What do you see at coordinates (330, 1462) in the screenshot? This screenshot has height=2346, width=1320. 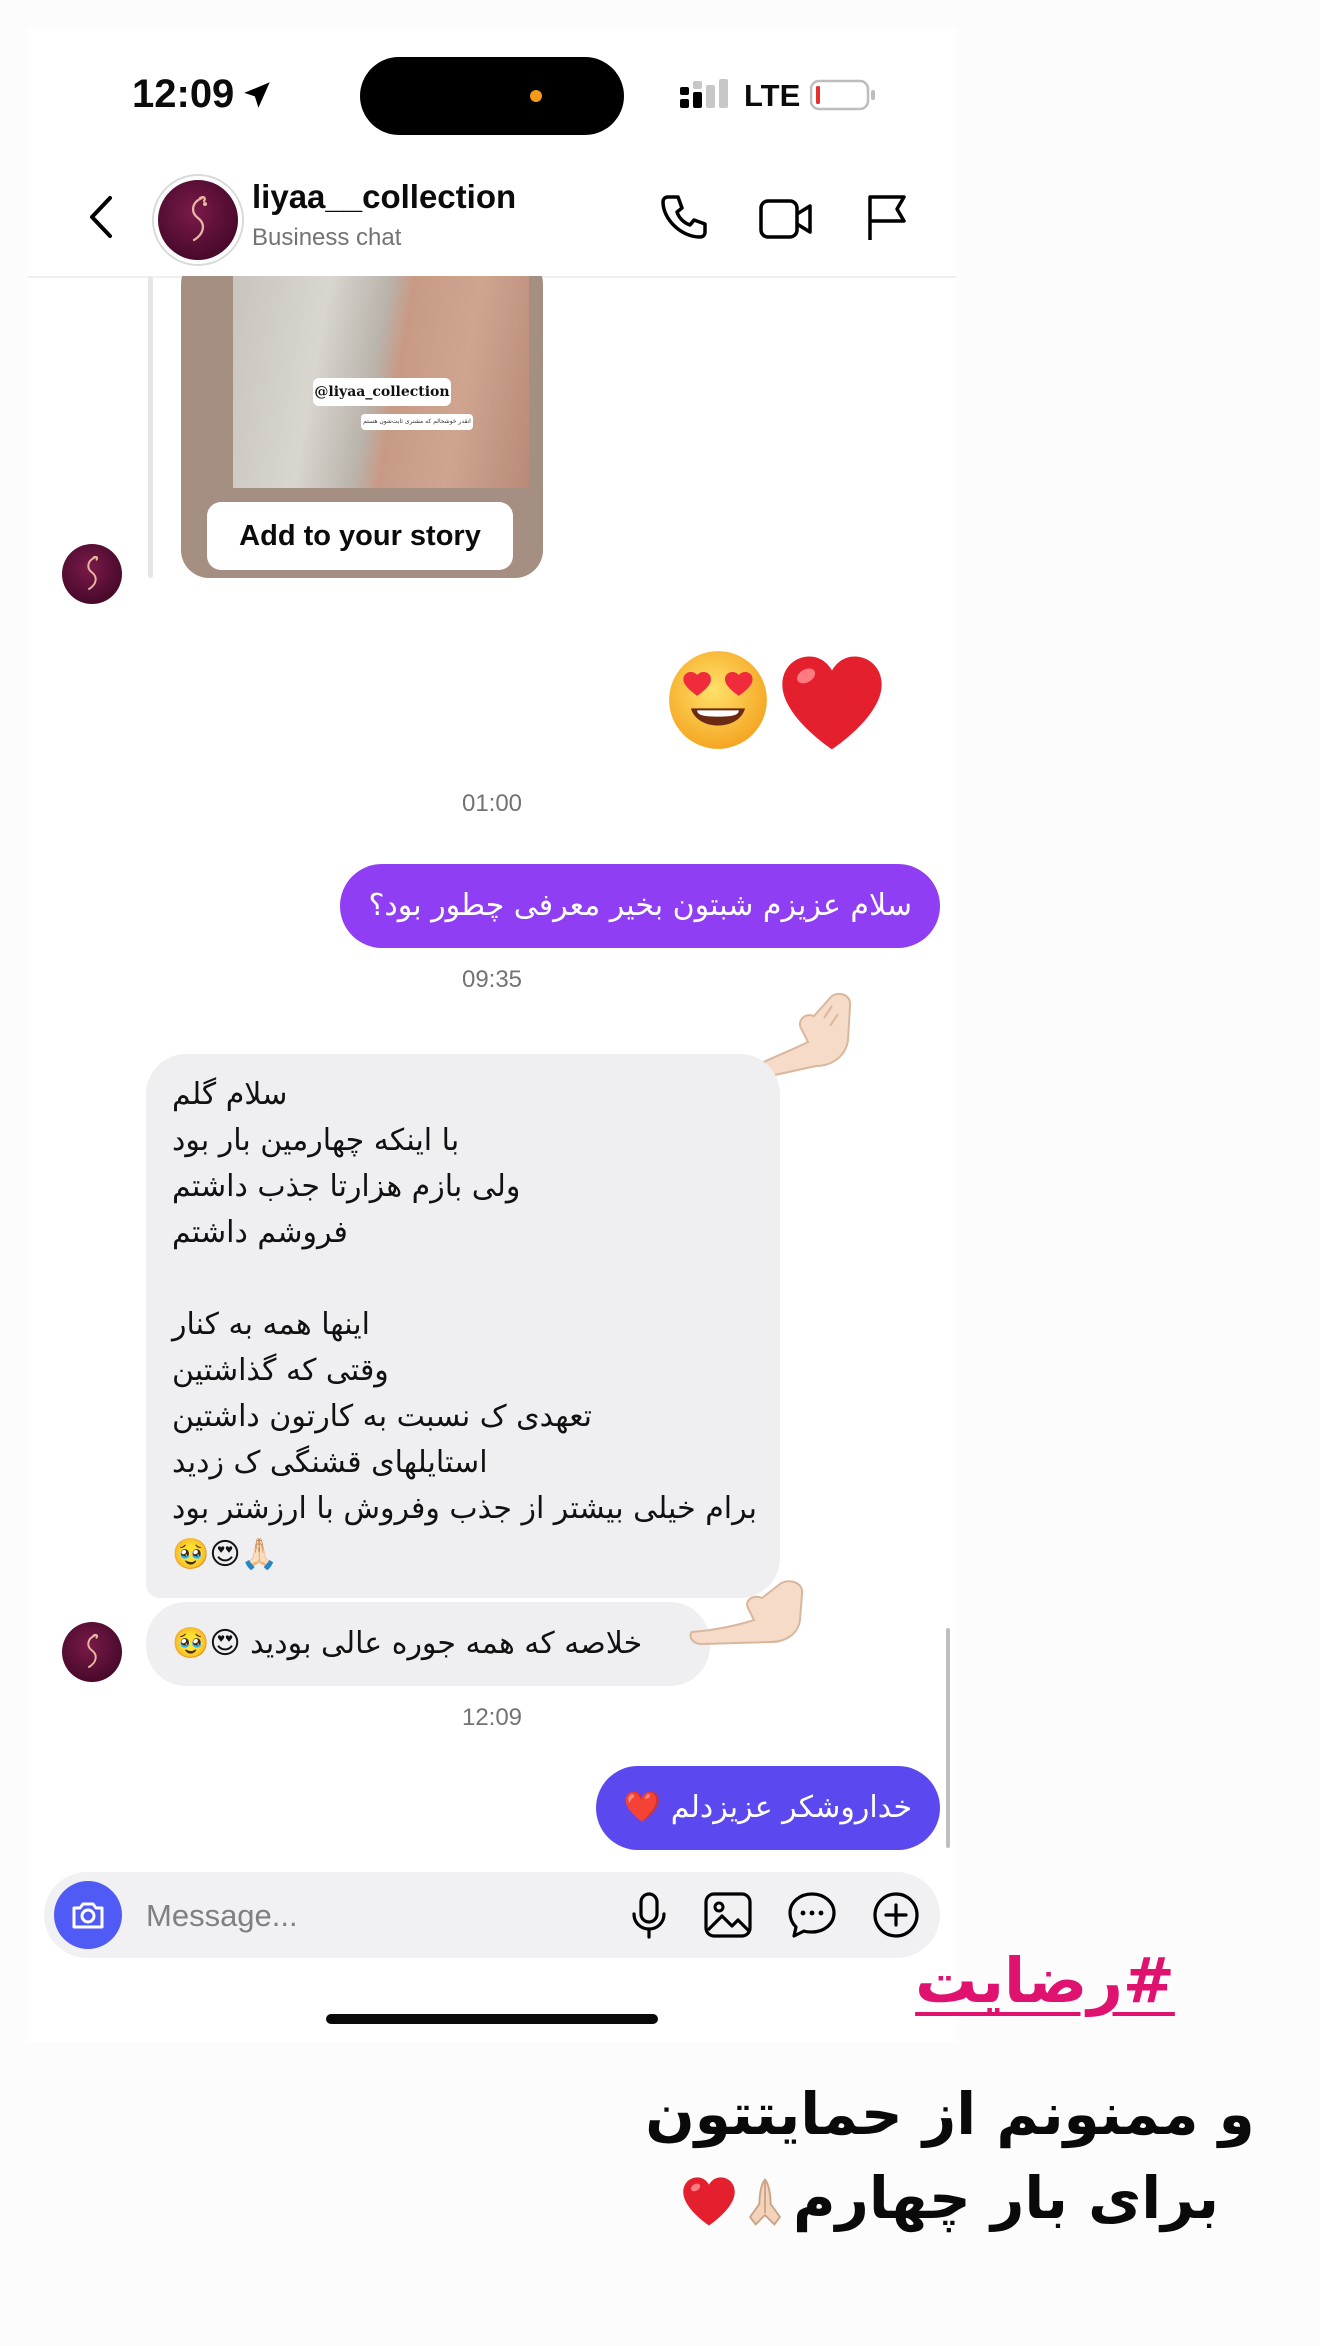 I see `message-line: استایلهای قشنگی ک زدید` at bounding box center [330, 1462].